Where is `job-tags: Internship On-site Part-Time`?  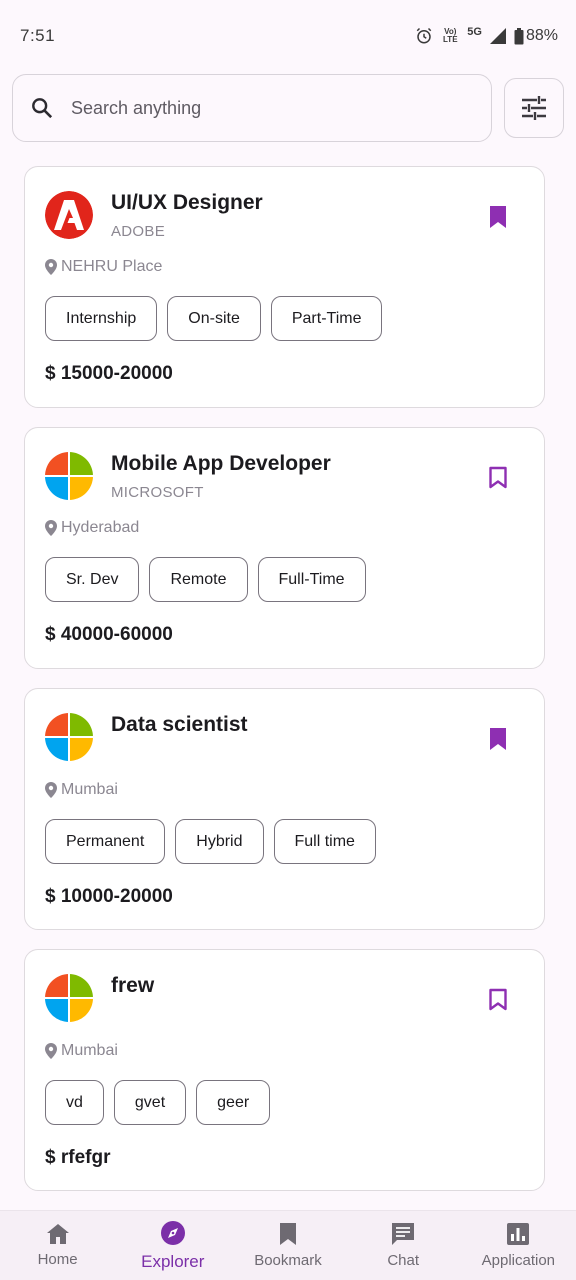 job-tags: Internship On-site Part-Time is located at coordinates (284, 318).